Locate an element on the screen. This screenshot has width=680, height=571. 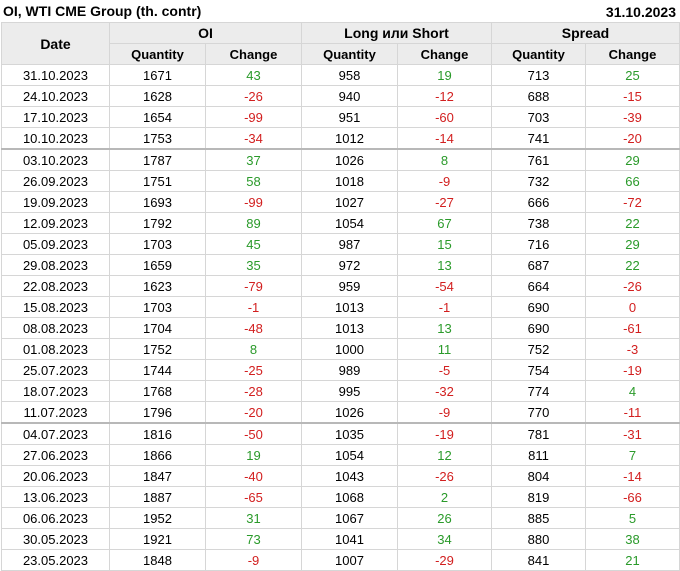
date-cell: 17.10.2023 is located at coordinates (55, 117).